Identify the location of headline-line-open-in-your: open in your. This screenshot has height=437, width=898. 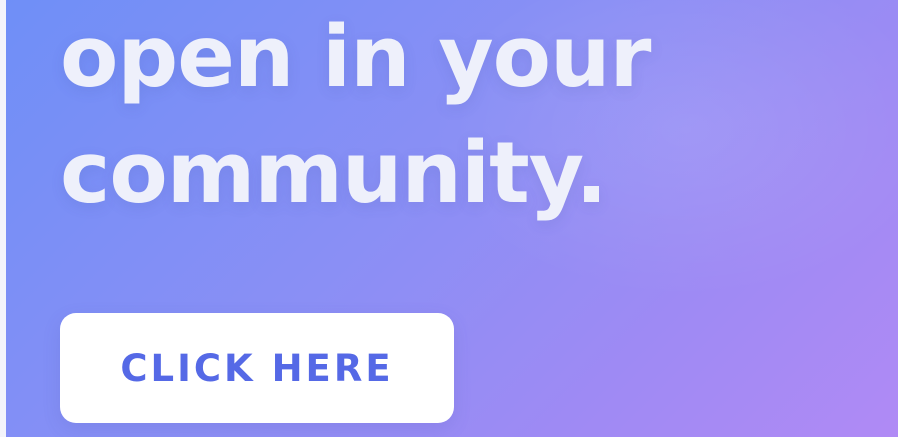
(355, 57).